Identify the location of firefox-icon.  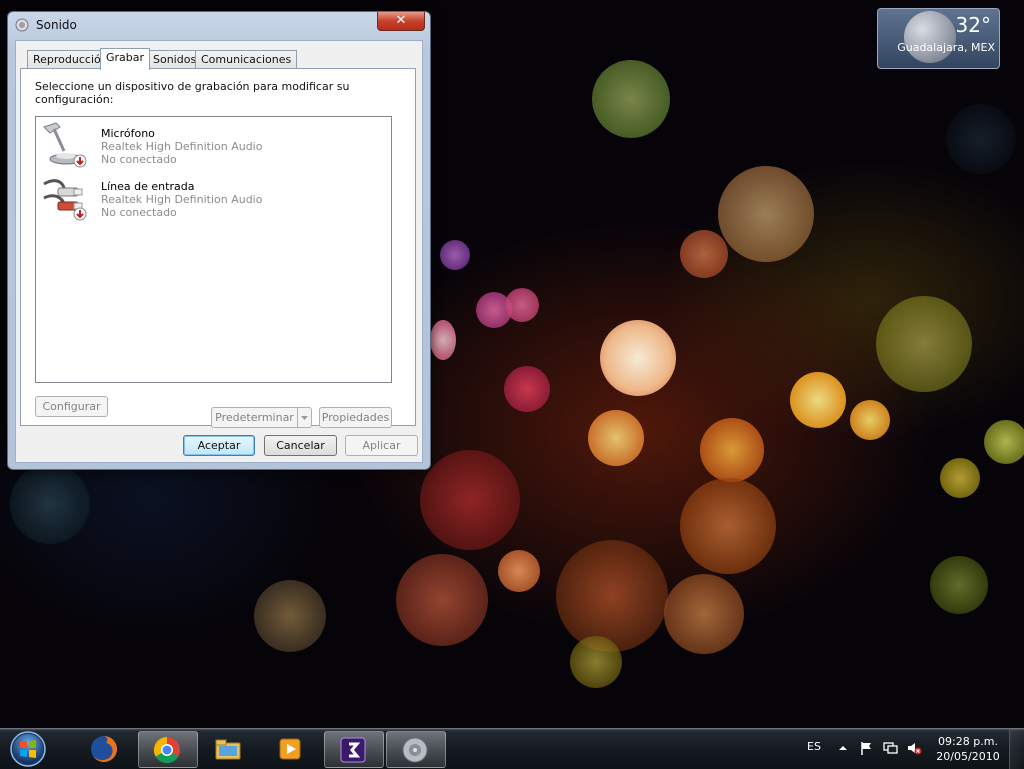
(104, 749).